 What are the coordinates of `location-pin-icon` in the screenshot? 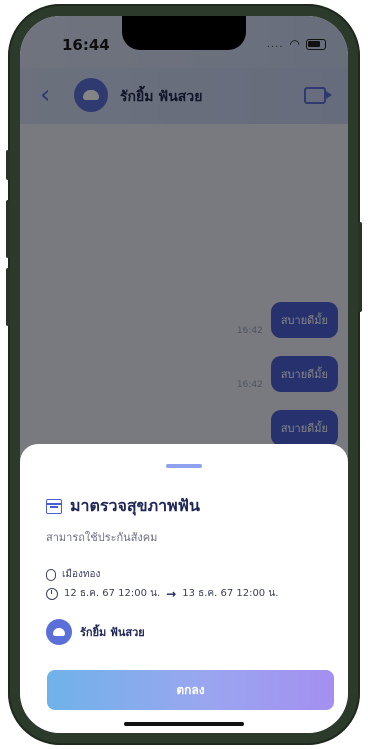 It's located at (51, 574).